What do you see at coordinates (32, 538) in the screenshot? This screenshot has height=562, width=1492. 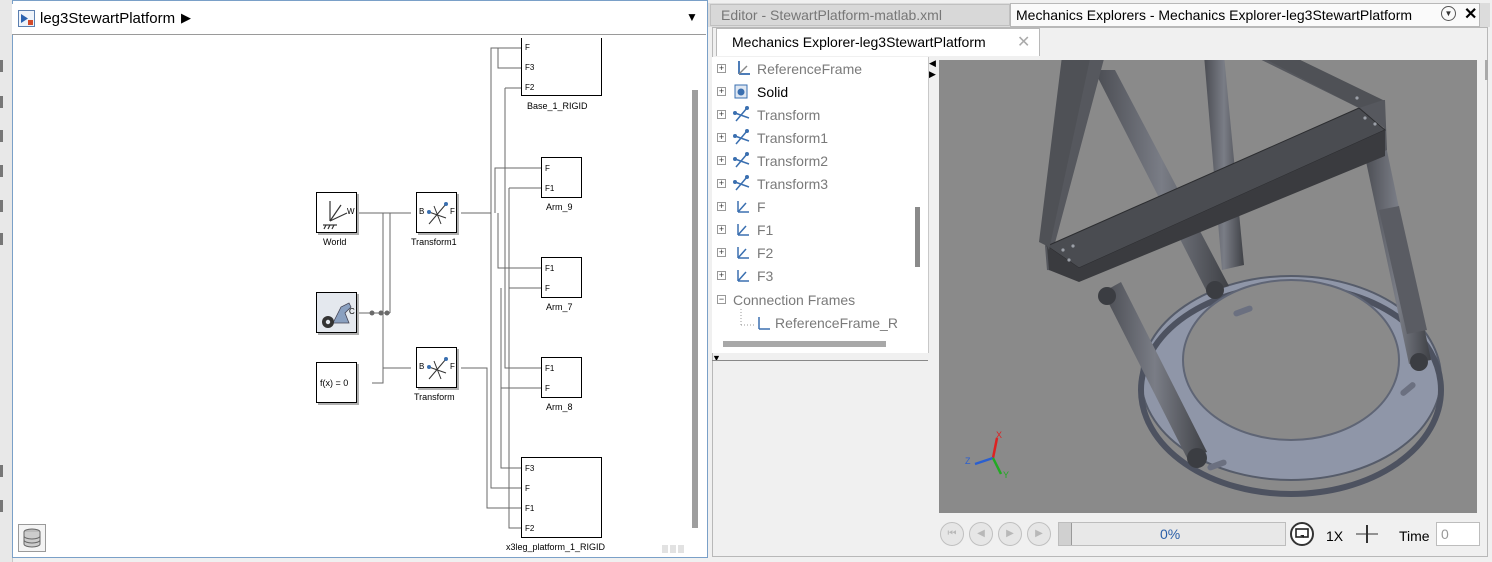 I see `model-data-button` at bounding box center [32, 538].